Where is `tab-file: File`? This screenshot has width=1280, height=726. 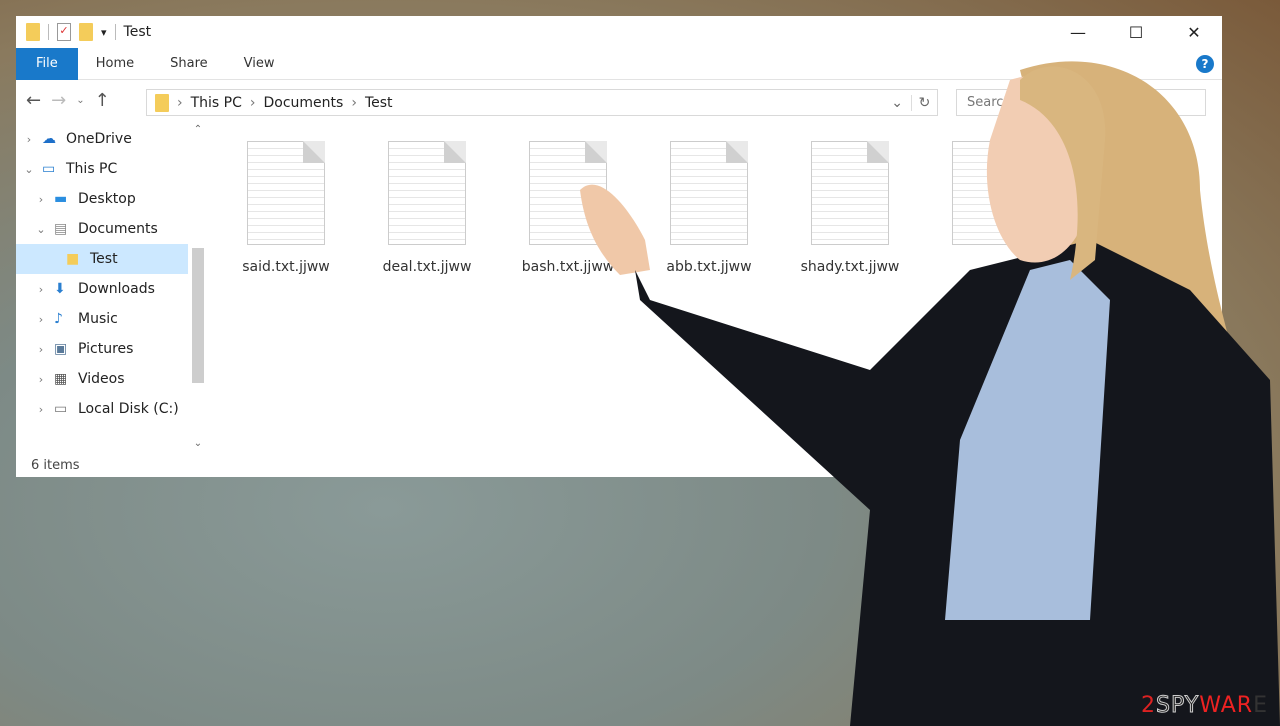
tab-file: File is located at coordinates (47, 63).